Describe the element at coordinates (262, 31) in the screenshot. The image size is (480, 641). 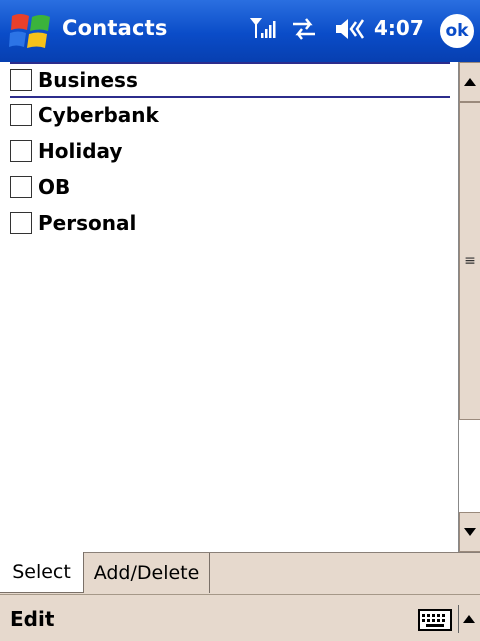
I see `signal-icon` at that location.